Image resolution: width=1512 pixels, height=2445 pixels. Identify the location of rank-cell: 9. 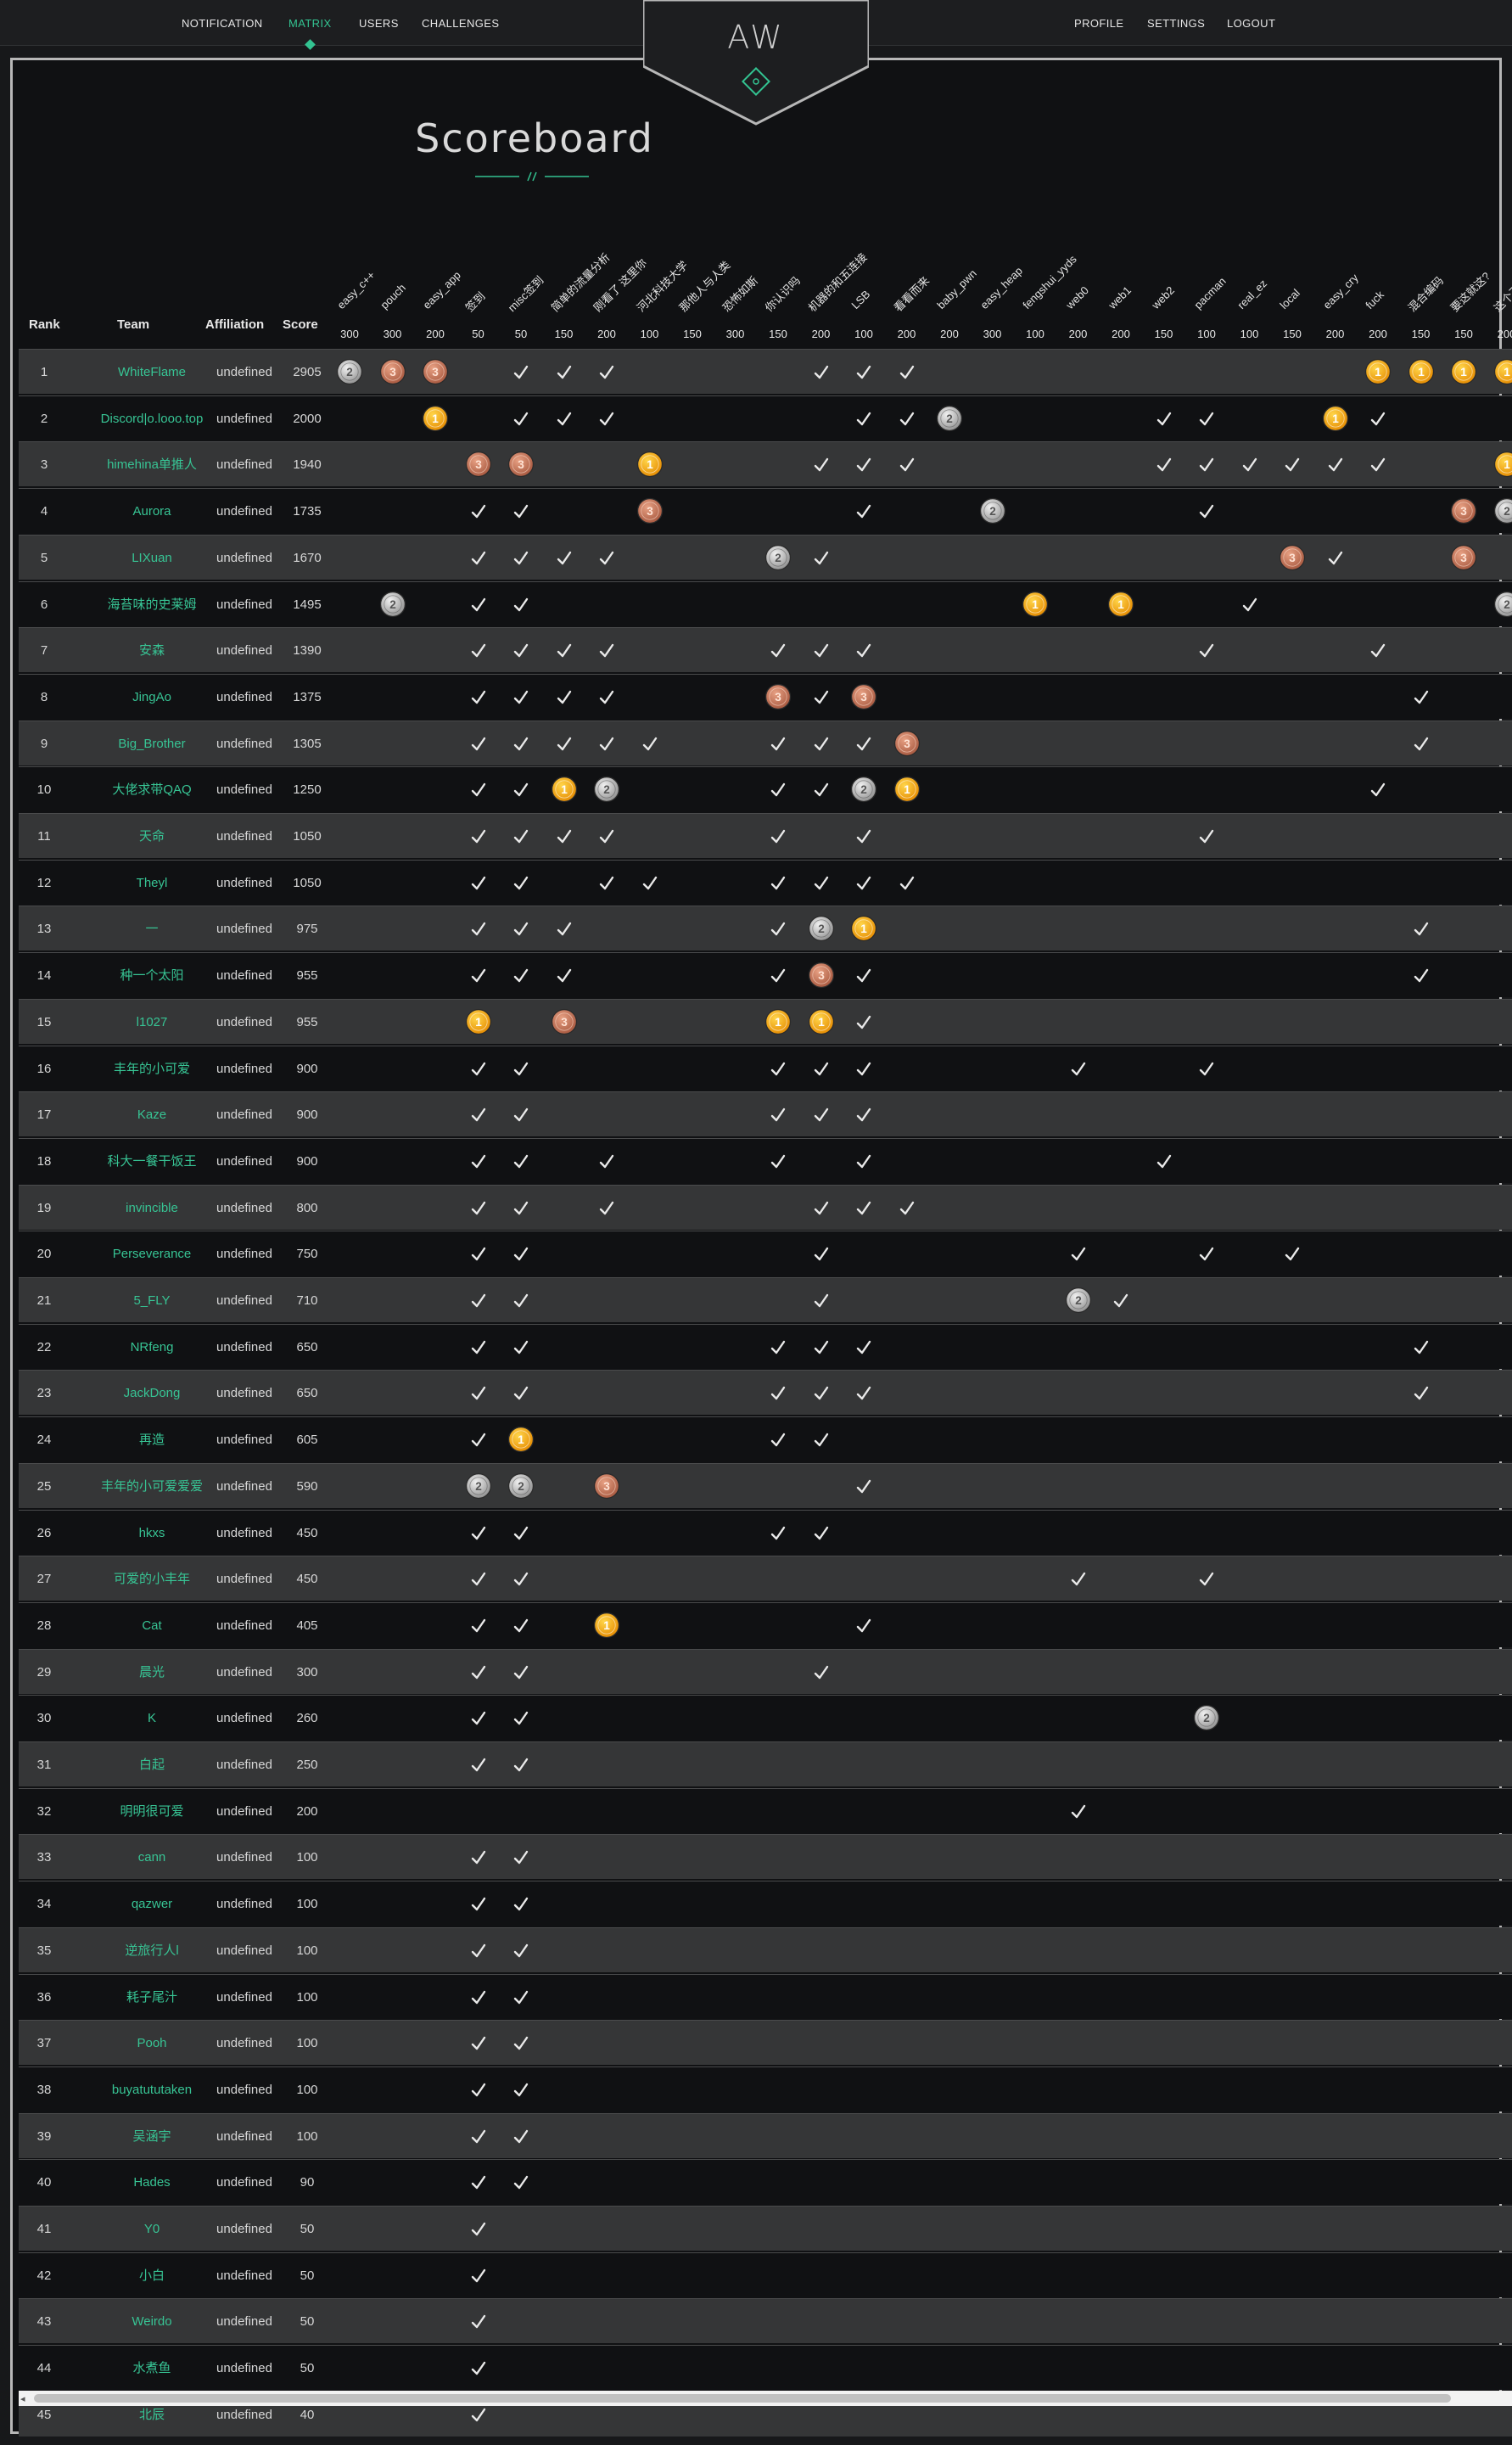
(44, 743).